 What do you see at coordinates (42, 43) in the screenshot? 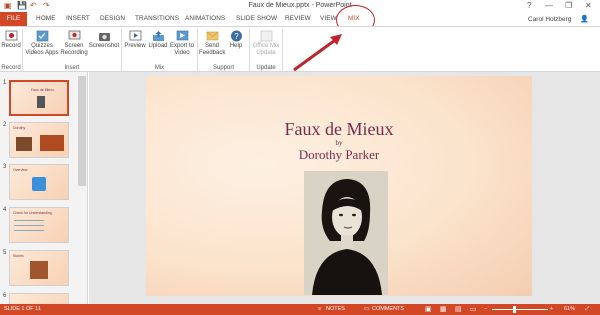
I see `quizzes-videos-apps-button: Quizzes Videos Apps` at bounding box center [42, 43].